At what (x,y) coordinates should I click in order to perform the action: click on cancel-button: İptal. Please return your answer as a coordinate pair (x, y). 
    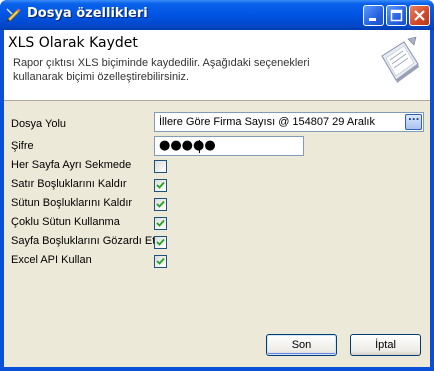
    Looking at the image, I should click on (385, 345).